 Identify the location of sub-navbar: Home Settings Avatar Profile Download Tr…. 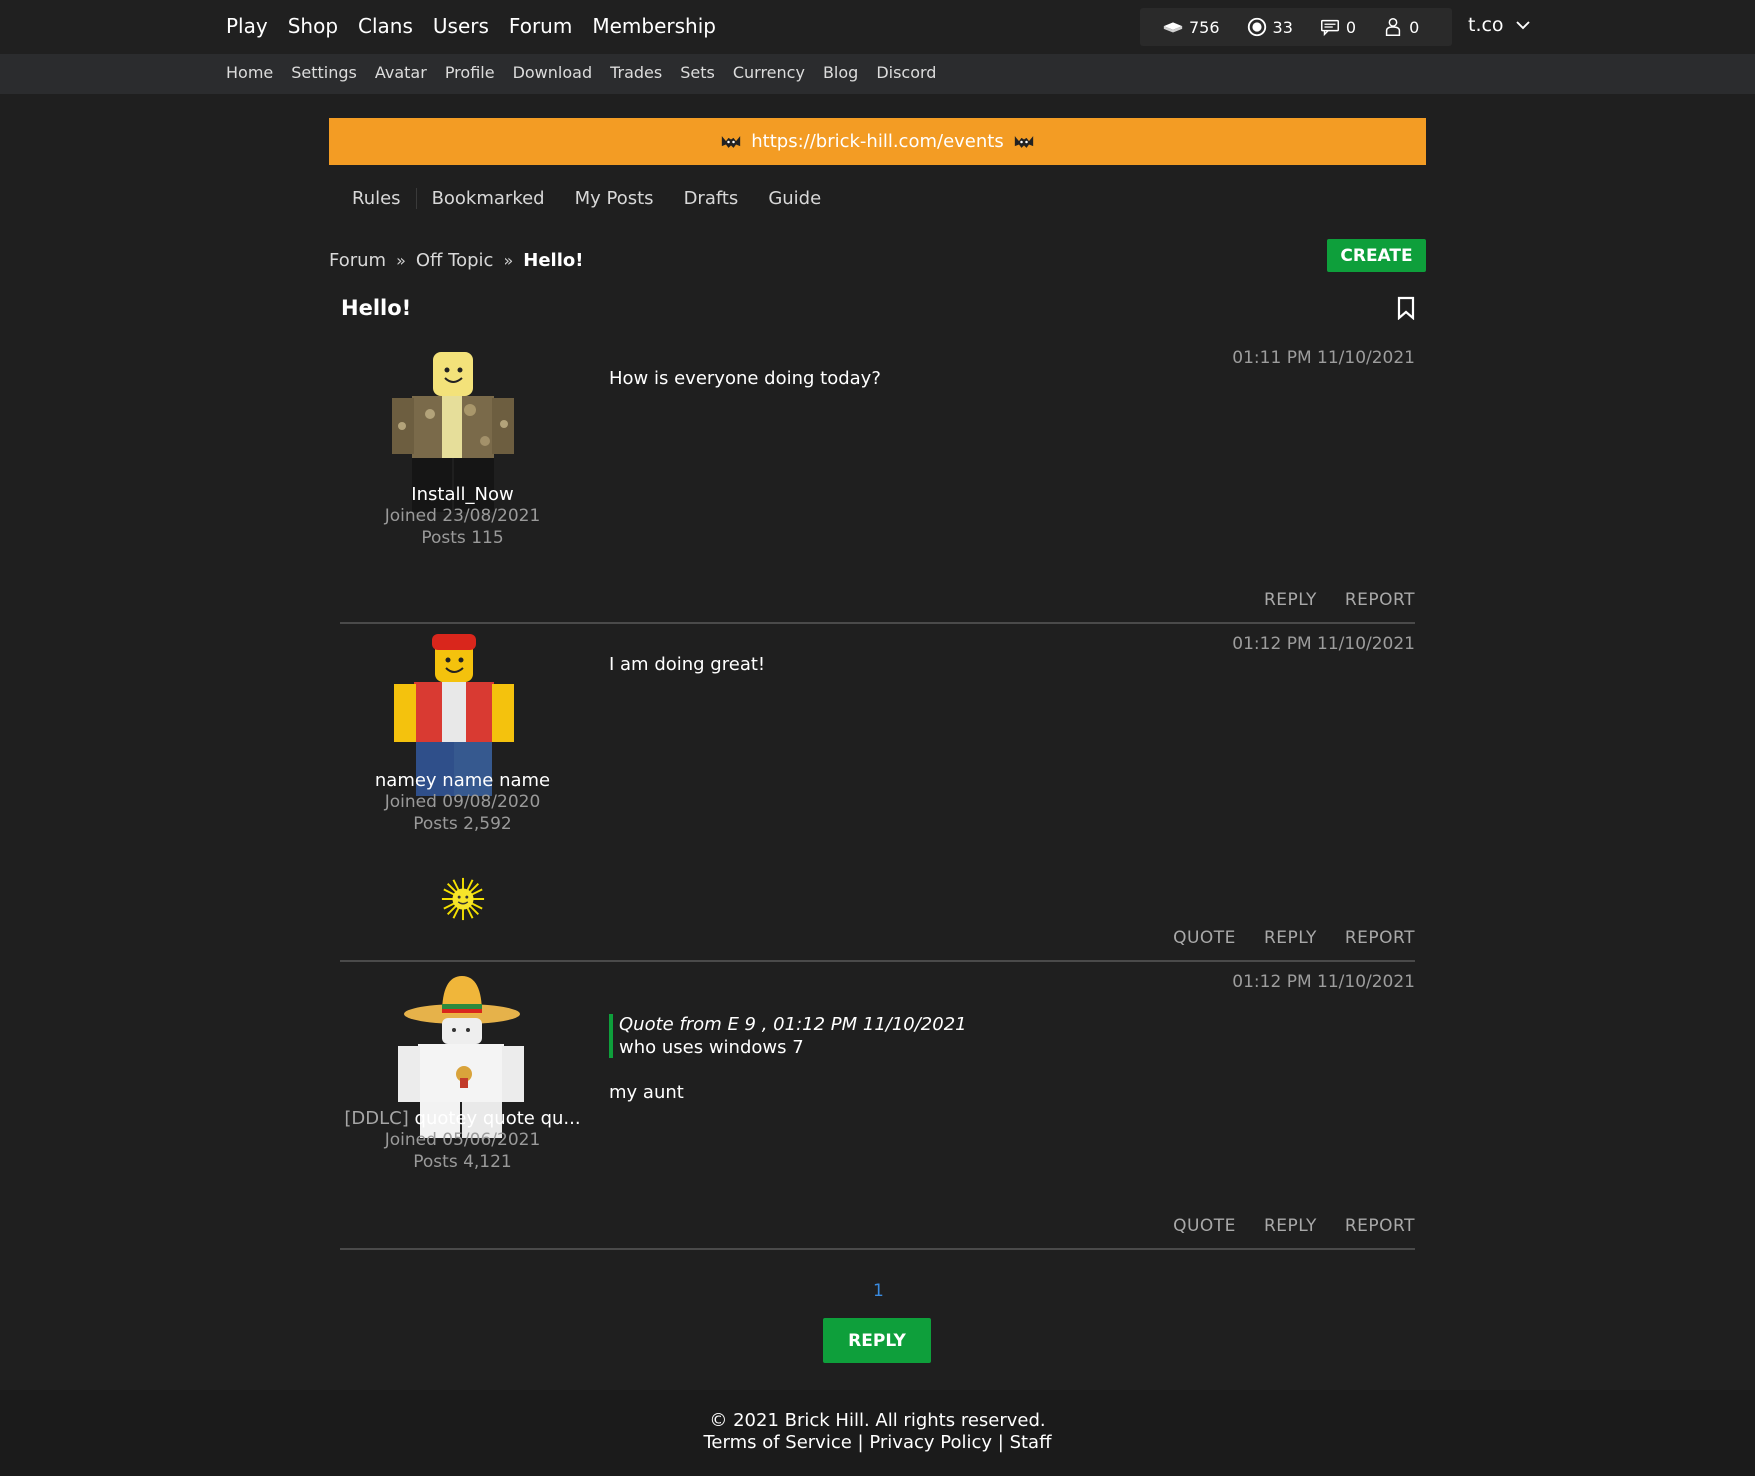
(877, 74).